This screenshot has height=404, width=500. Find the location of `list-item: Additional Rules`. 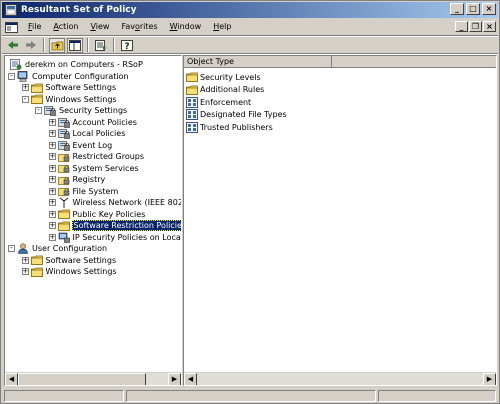

list-item: Additional Rules is located at coordinates (225, 90).